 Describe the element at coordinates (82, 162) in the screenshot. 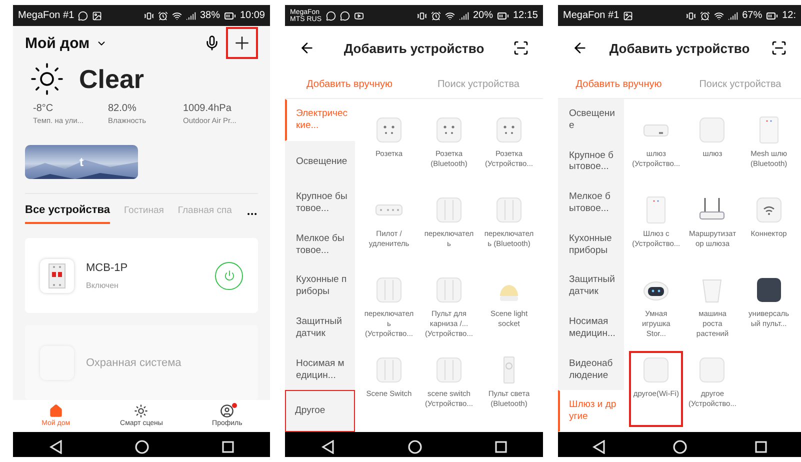

I see `banner-label: t` at that location.